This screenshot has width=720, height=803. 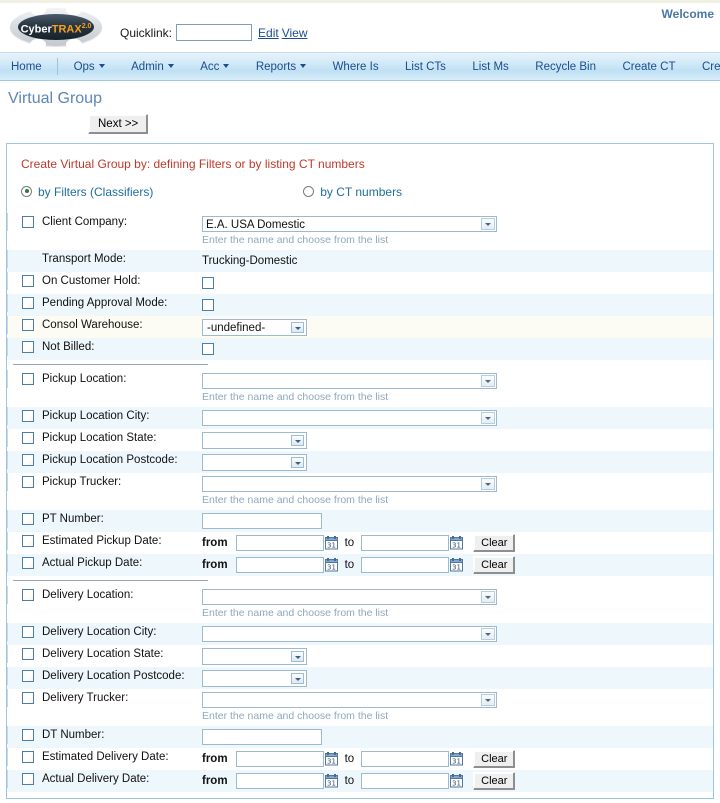 What do you see at coordinates (361, 191) in the screenshot?
I see `radio-ct-label: by CT numbers` at bounding box center [361, 191].